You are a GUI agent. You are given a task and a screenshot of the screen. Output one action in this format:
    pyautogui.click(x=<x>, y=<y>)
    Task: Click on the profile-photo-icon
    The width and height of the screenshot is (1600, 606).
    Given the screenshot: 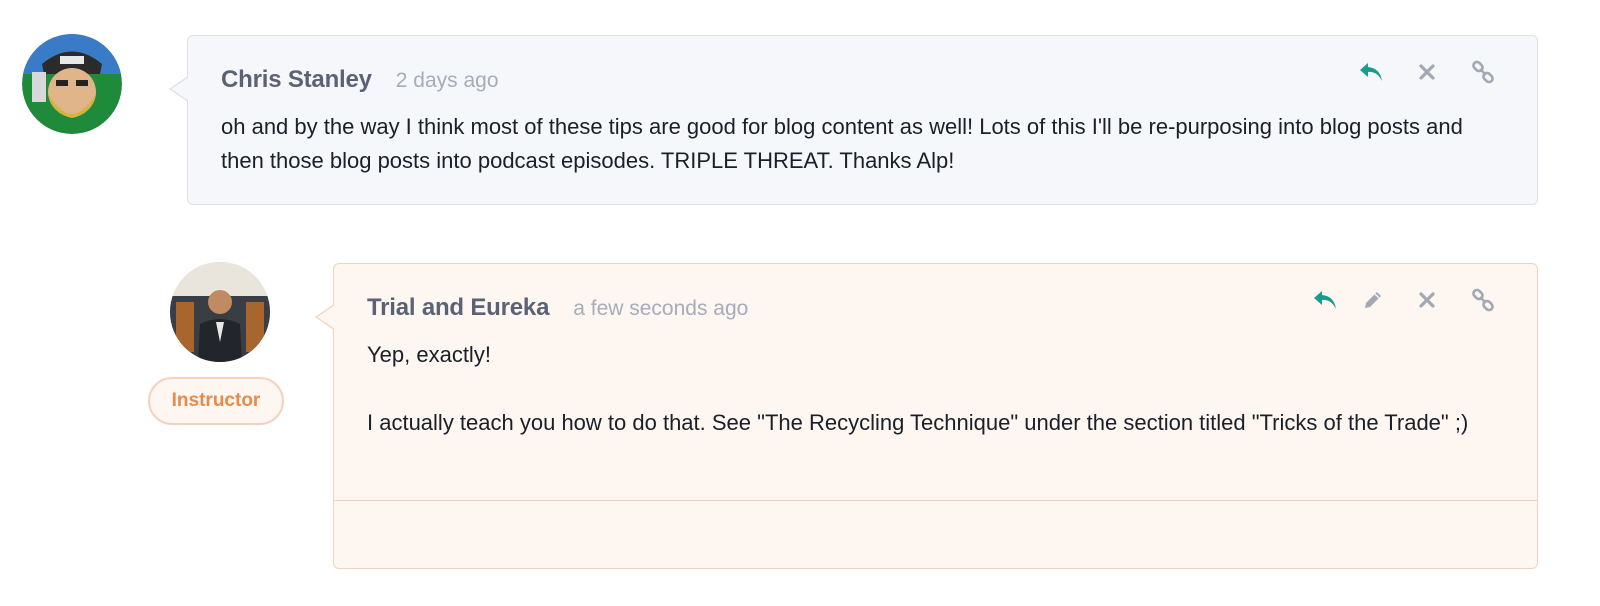 What is the action you would take?
    pyautogui.click(x=220, y=312)
    